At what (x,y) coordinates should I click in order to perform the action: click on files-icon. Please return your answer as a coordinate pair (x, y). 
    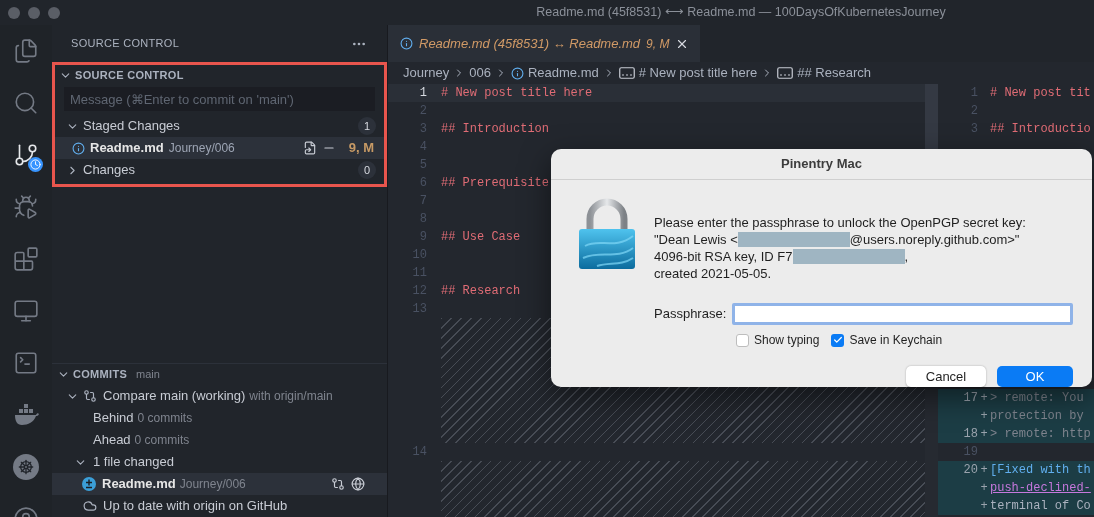
    Looking at the image, I should click on (26, 51).